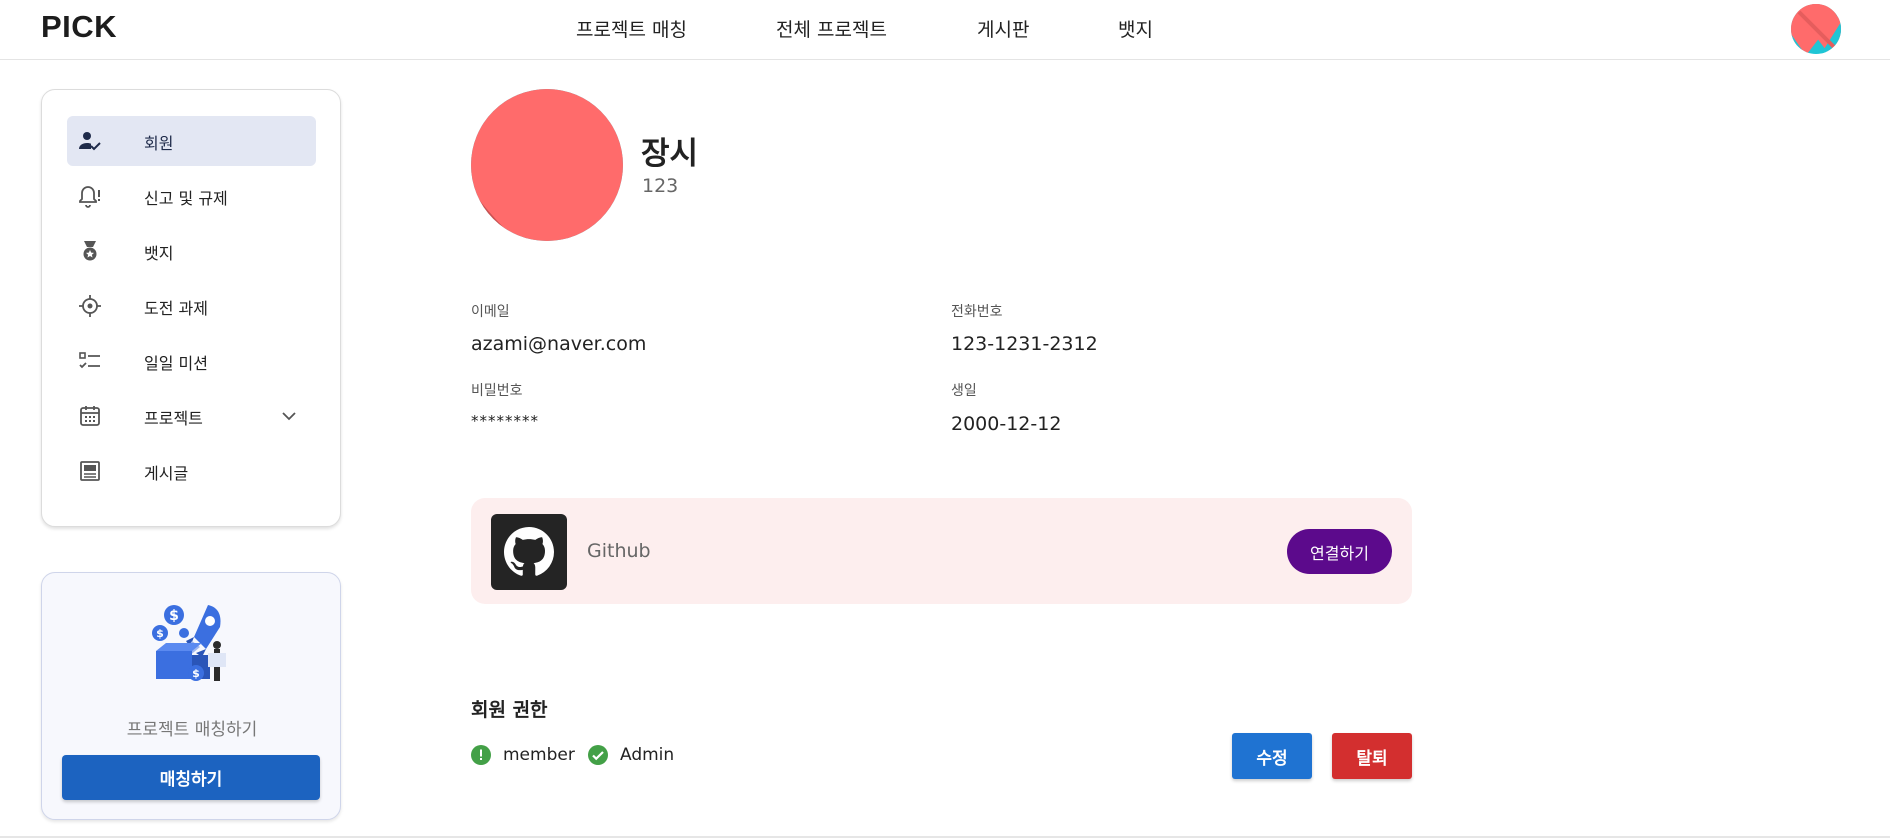  What do you see at coordinates (647, 755) in the screenshot?
I see `role-label: Admin` at bounding box center [647, 755].